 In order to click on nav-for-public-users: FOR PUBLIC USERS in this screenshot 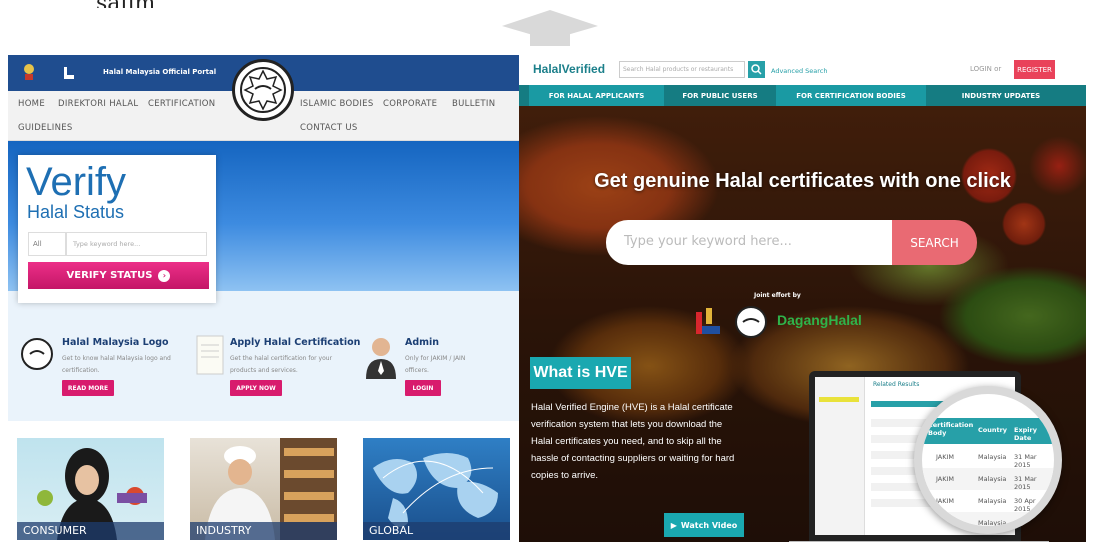, I will do `click(720, 95)`.